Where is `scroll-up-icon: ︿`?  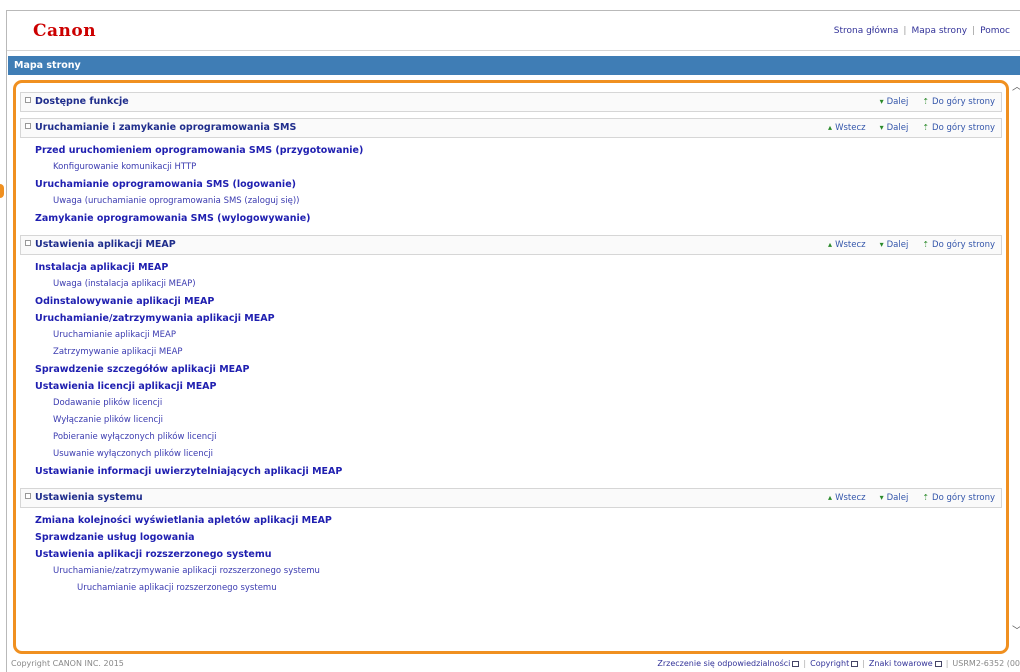
scroll-up-icon: ︿ is located at coordinates (1016, 85).